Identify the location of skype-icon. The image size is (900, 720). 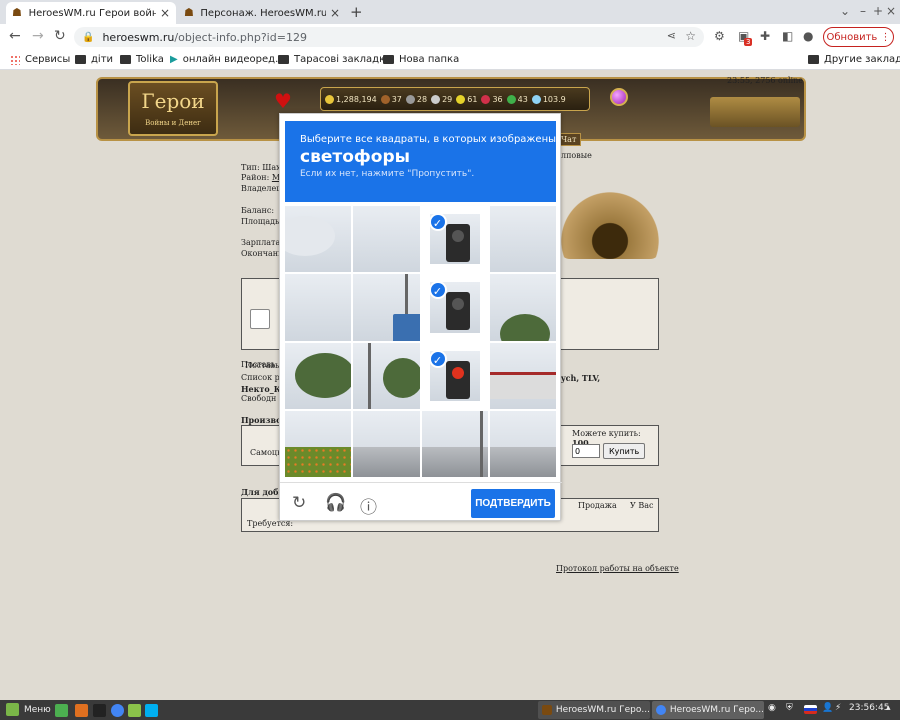
(151, 710).